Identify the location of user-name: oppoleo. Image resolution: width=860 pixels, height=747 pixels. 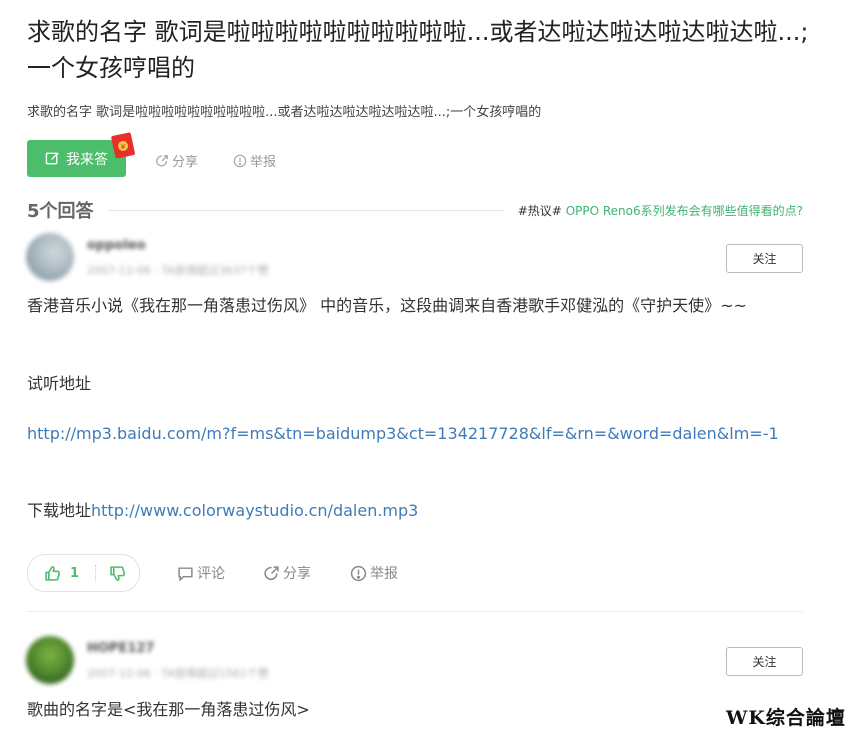
(116, 245).